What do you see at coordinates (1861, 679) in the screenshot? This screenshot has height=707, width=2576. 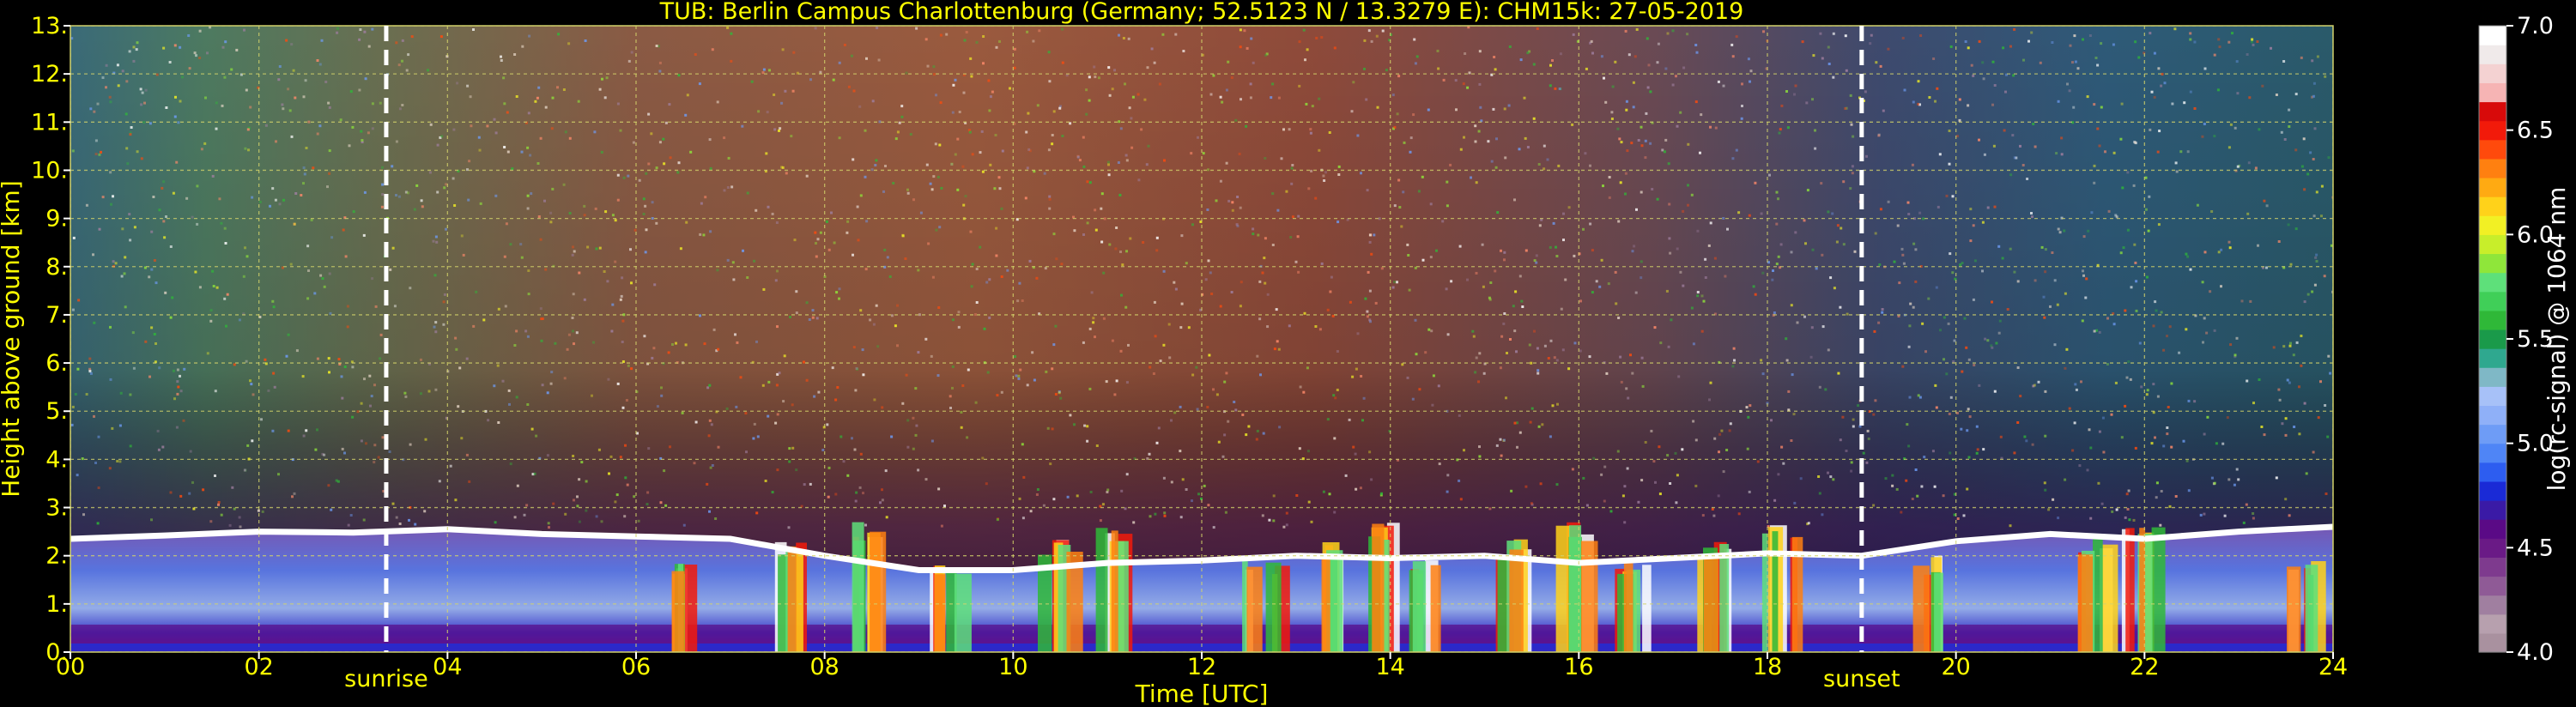 I see `sun-marker-label: sunset` at bounding box center [1861, 679].